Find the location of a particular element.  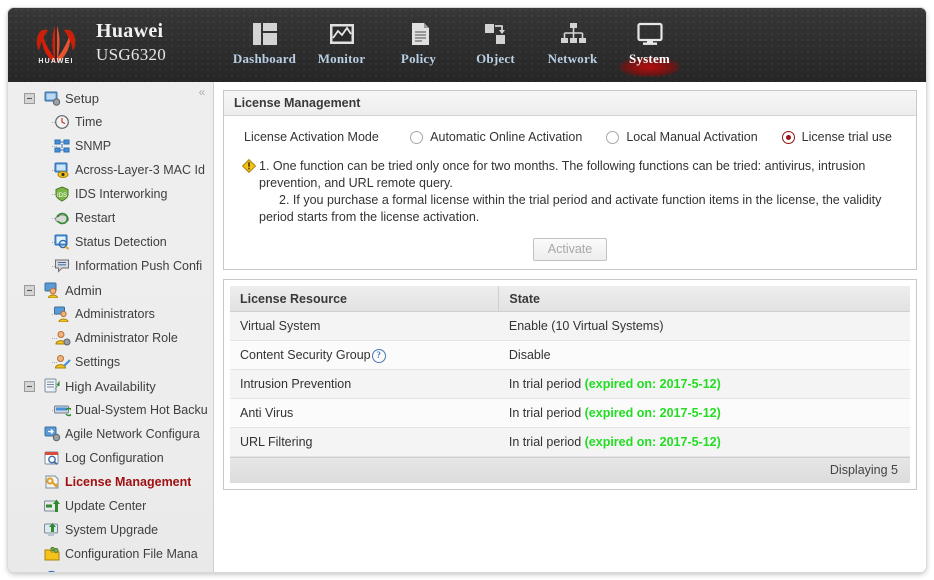

mac-identify-icon is located at coordinates (62, 170).